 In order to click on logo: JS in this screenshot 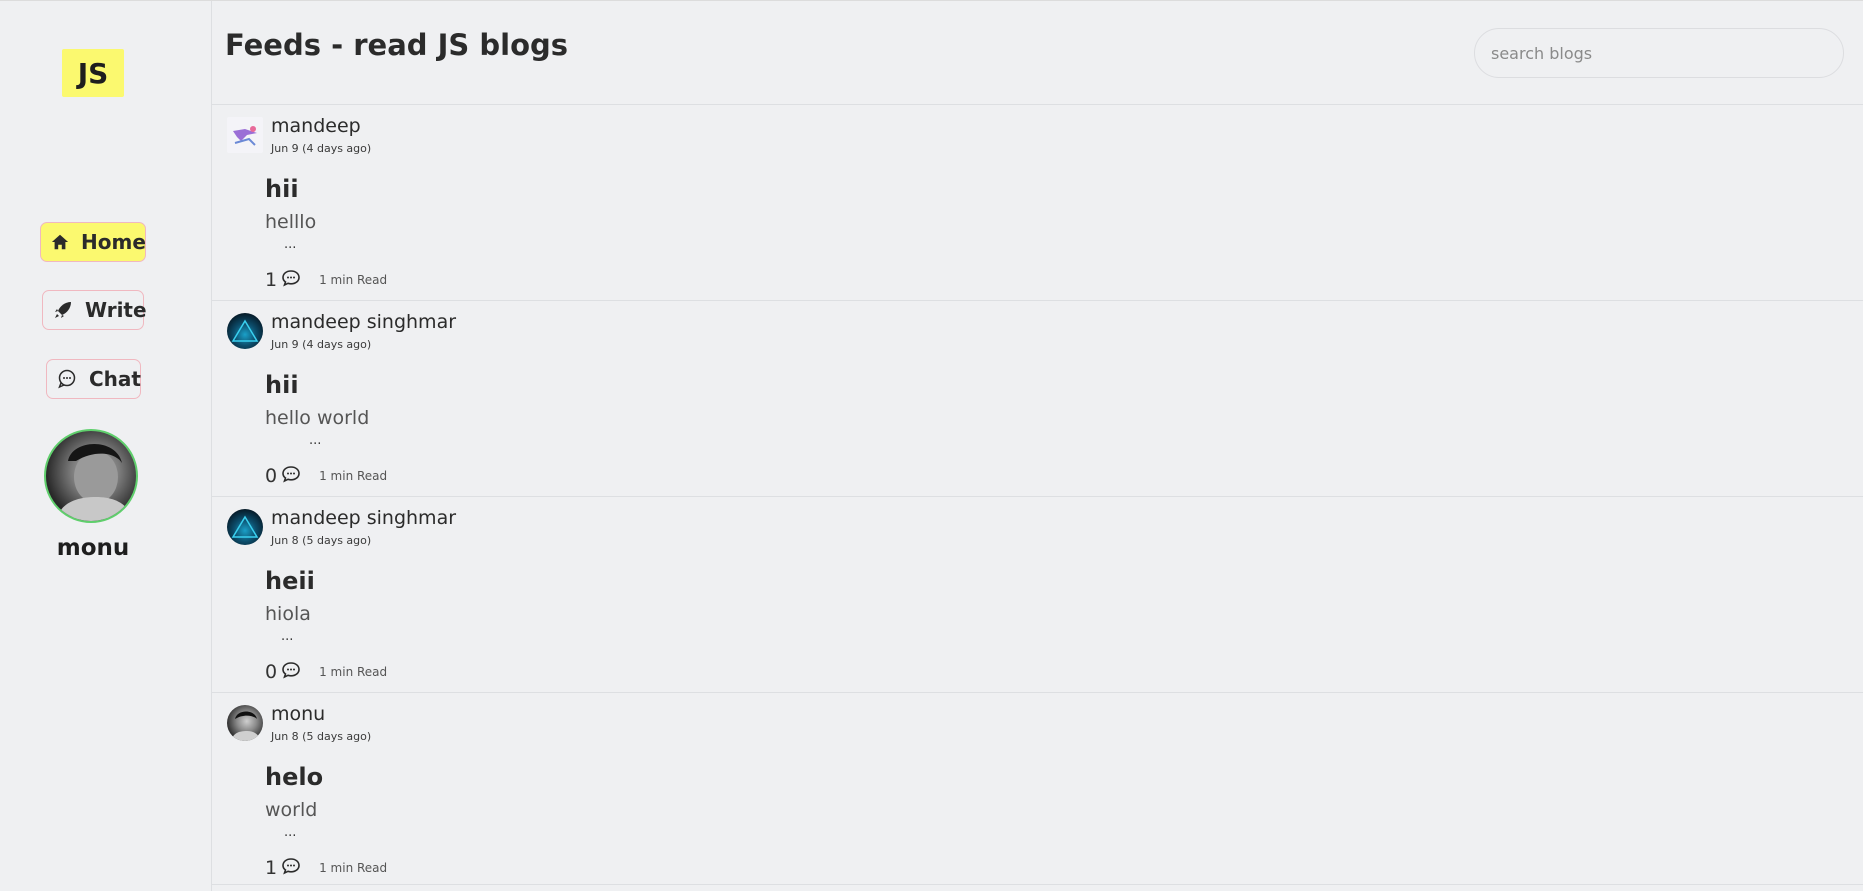, I will do `click(93, 73)`.